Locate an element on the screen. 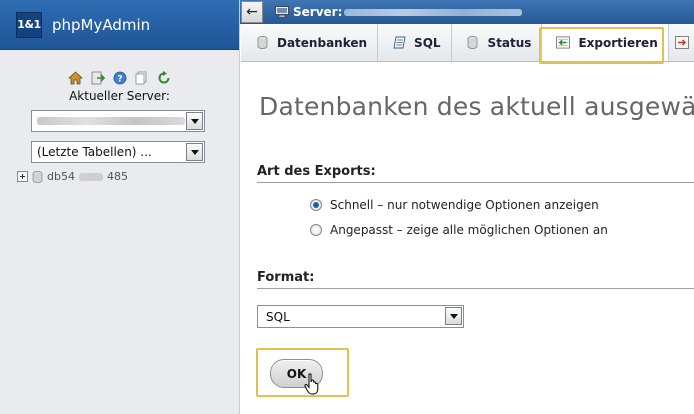  tab-status: Status is located at coordinates (497, 42).